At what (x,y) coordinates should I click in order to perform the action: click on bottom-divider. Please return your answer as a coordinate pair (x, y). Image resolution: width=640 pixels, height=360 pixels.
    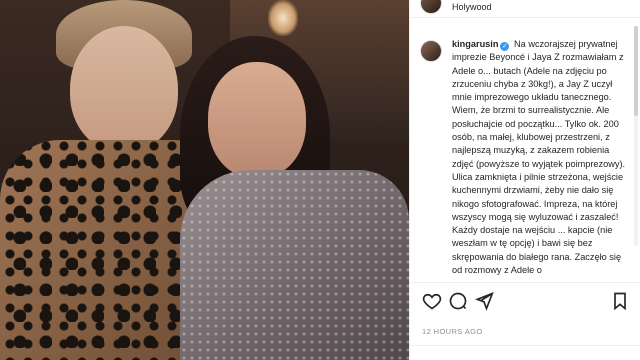
    Looking at the image, I should click on (525, 345).